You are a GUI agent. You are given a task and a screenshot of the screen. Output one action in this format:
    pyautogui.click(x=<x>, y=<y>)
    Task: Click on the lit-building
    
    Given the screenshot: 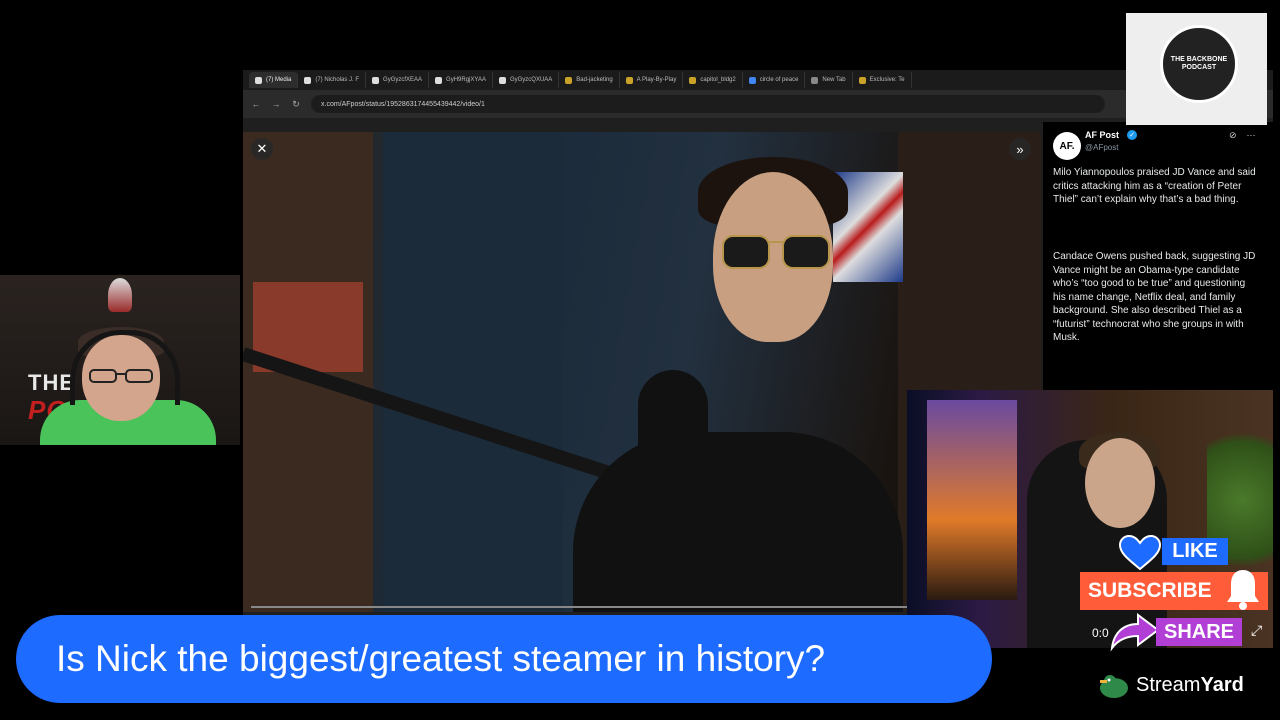 What is the action you would take?
    pyautogui.click(x=972, y=500)
    